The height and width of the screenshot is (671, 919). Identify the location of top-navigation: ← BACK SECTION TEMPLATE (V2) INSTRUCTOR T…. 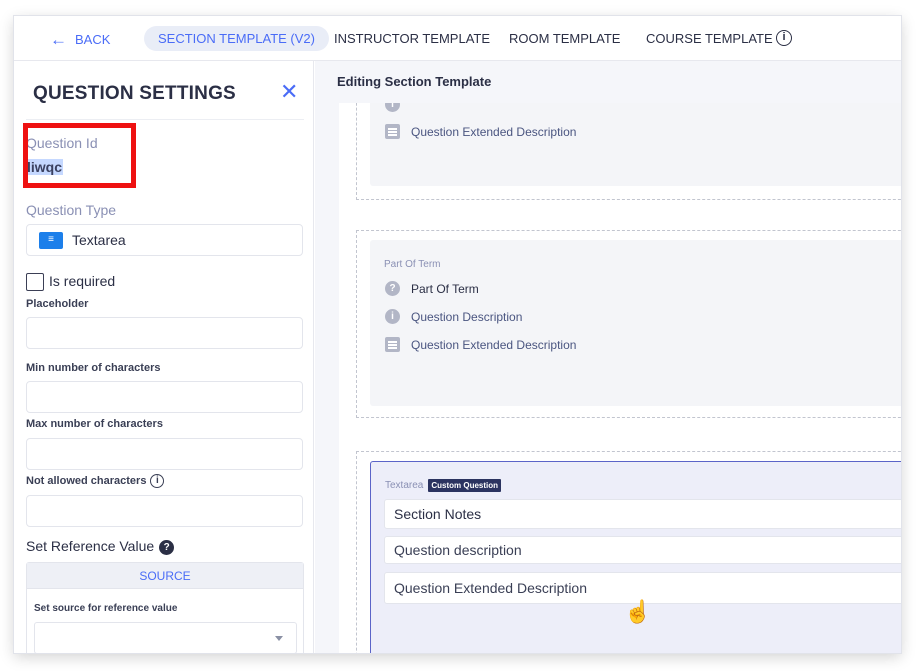
(457, 38).